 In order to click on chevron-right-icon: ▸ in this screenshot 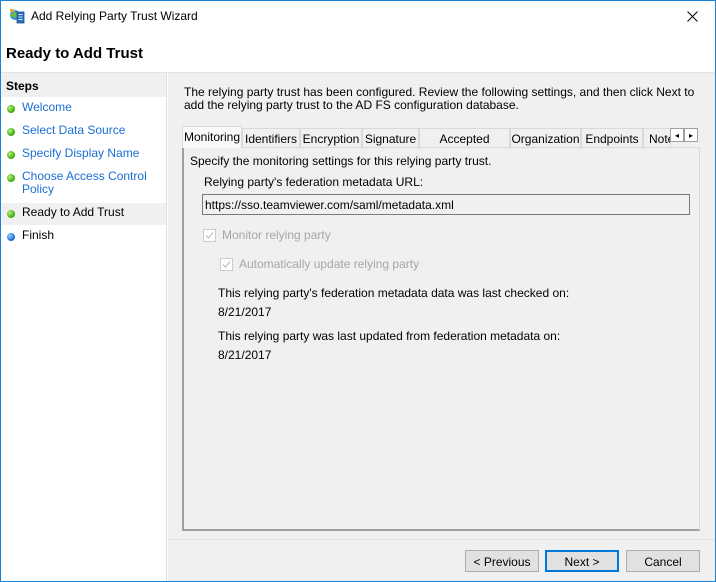, I will do `click(690, 135)`.